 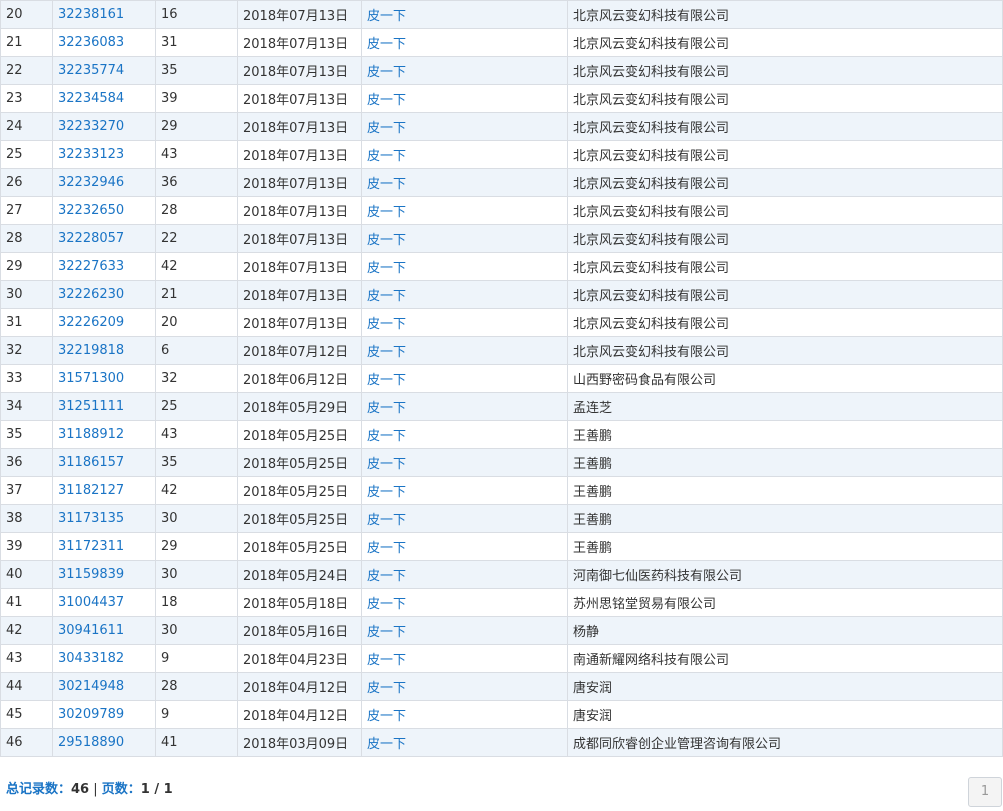 What do you see at coordinates (91, 406) in the screenshot?
I see `registration-number-link: 31251111` at bounding box center [91, 406].